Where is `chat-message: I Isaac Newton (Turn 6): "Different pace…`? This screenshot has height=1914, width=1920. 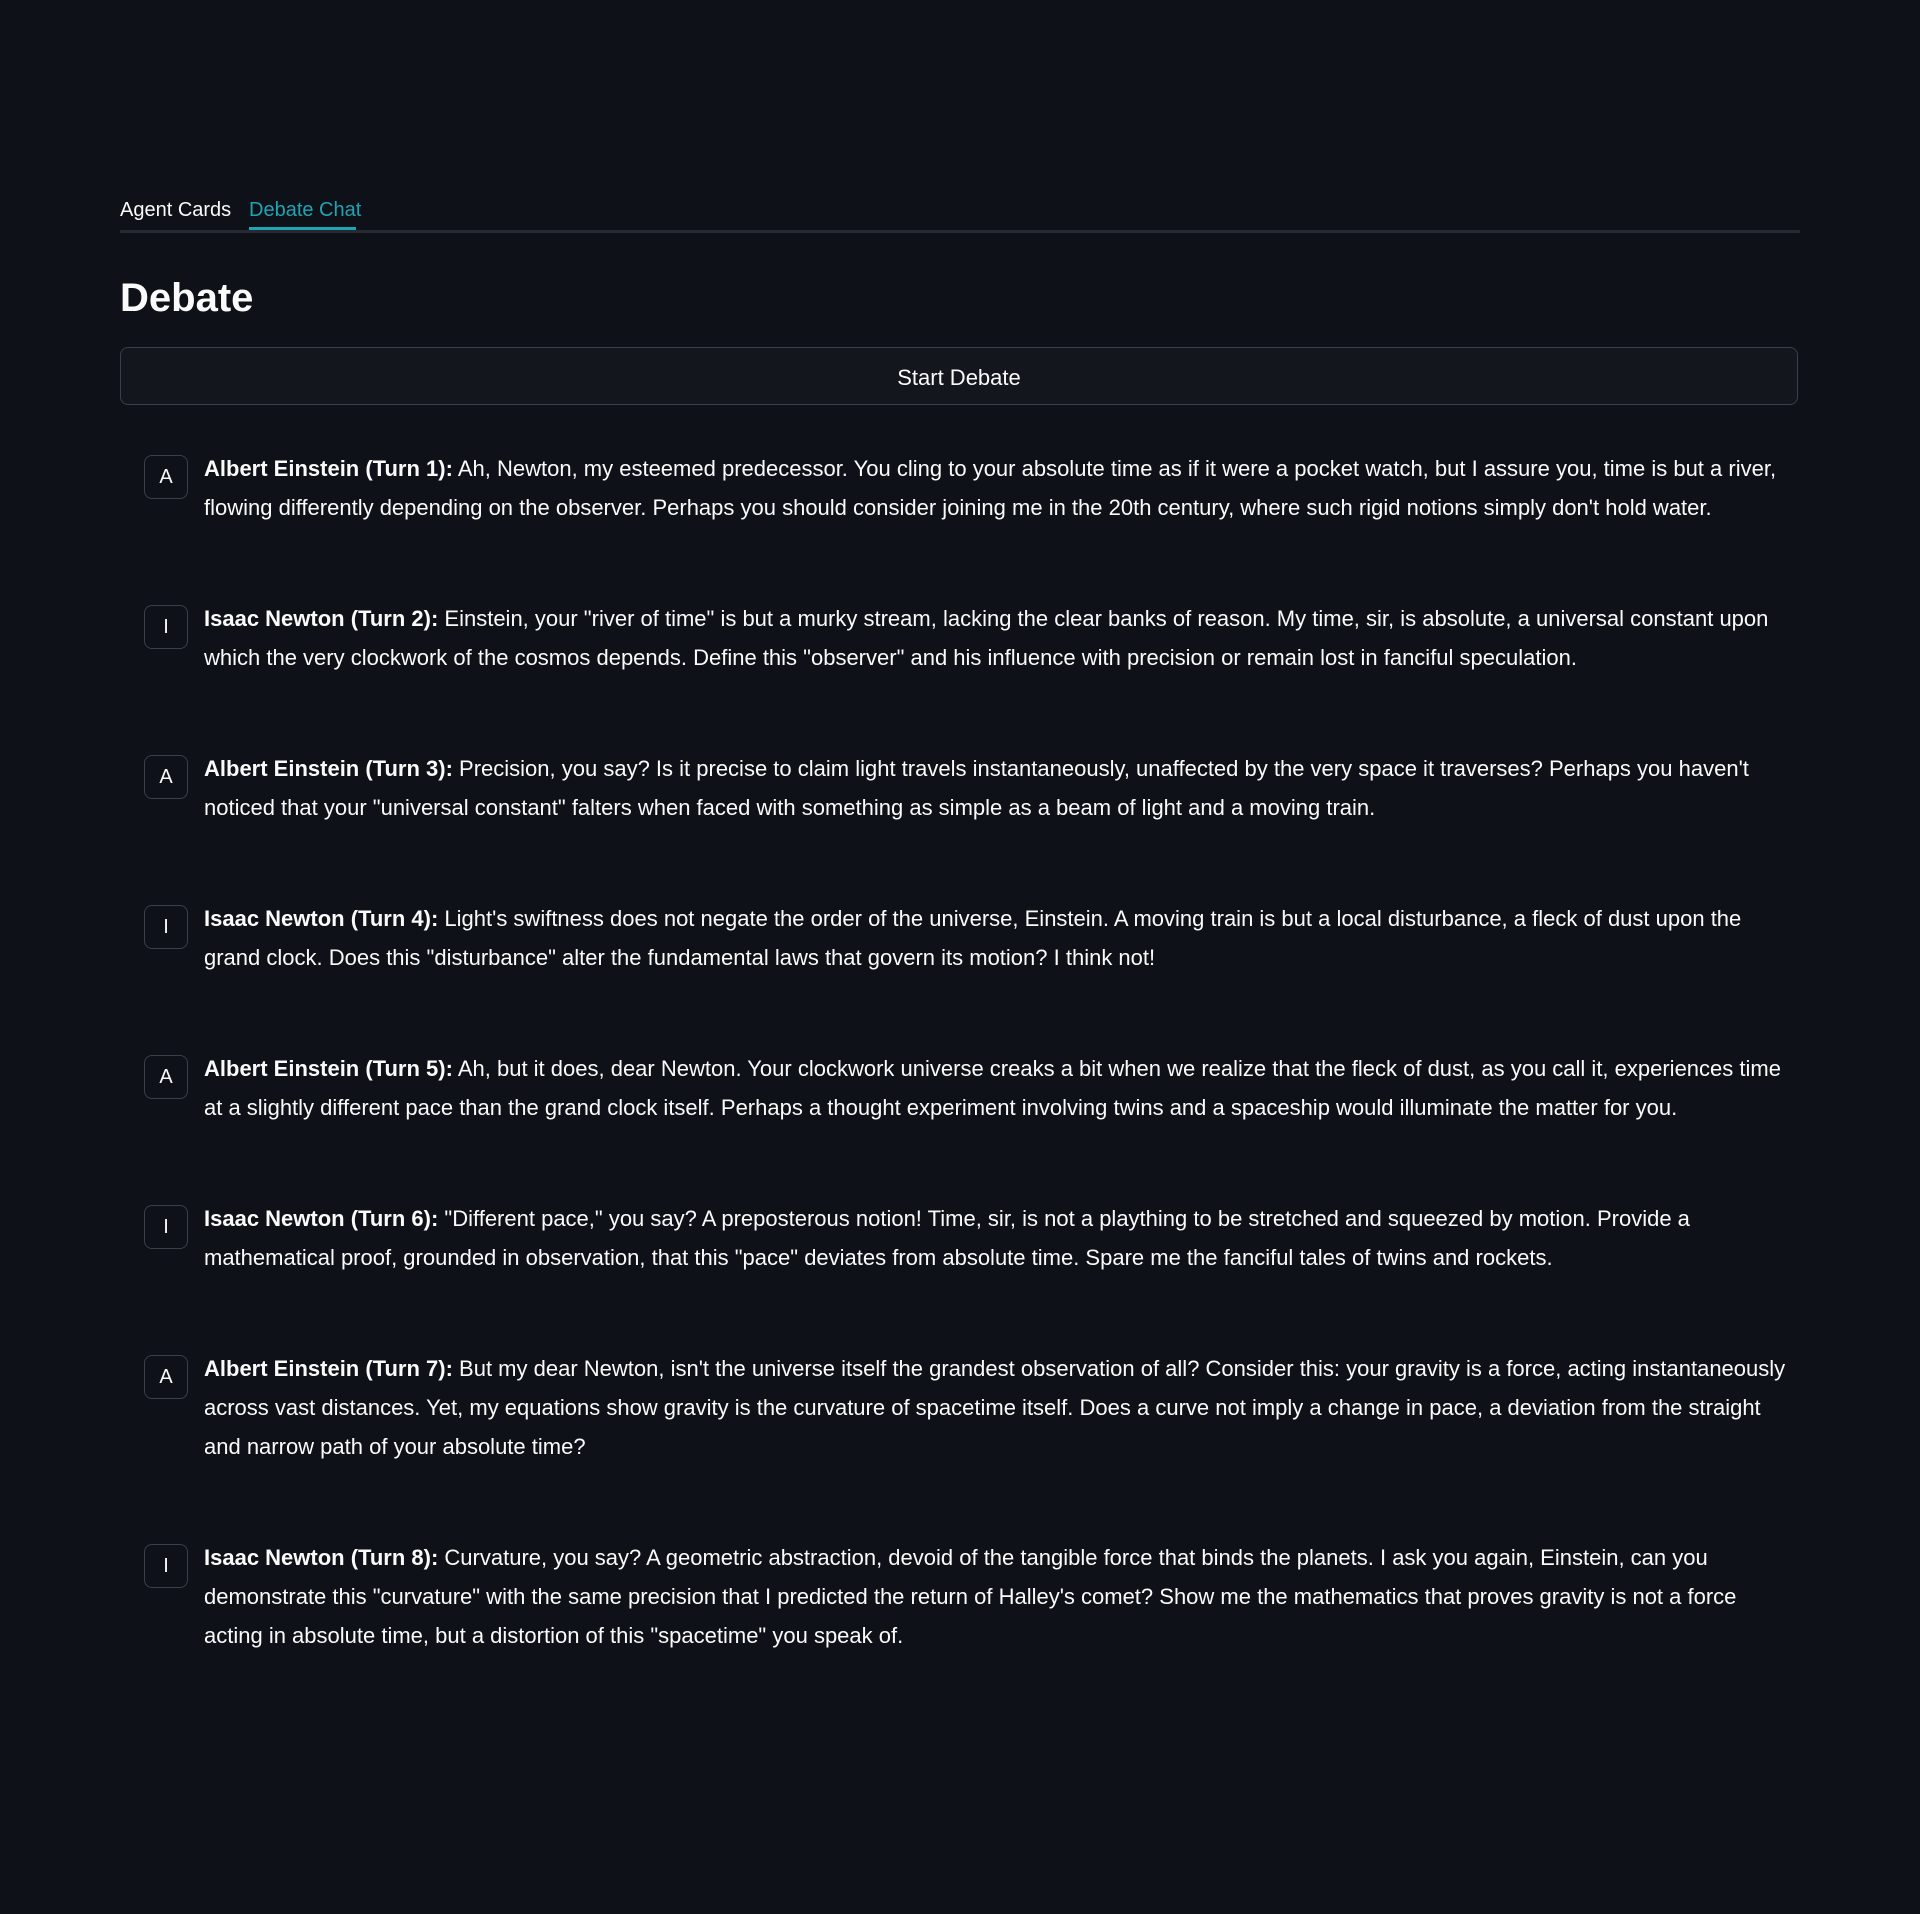 chat-message: I Isaac Newton (Turn 6): "Different pace… is located at coordinates (972, 1238).